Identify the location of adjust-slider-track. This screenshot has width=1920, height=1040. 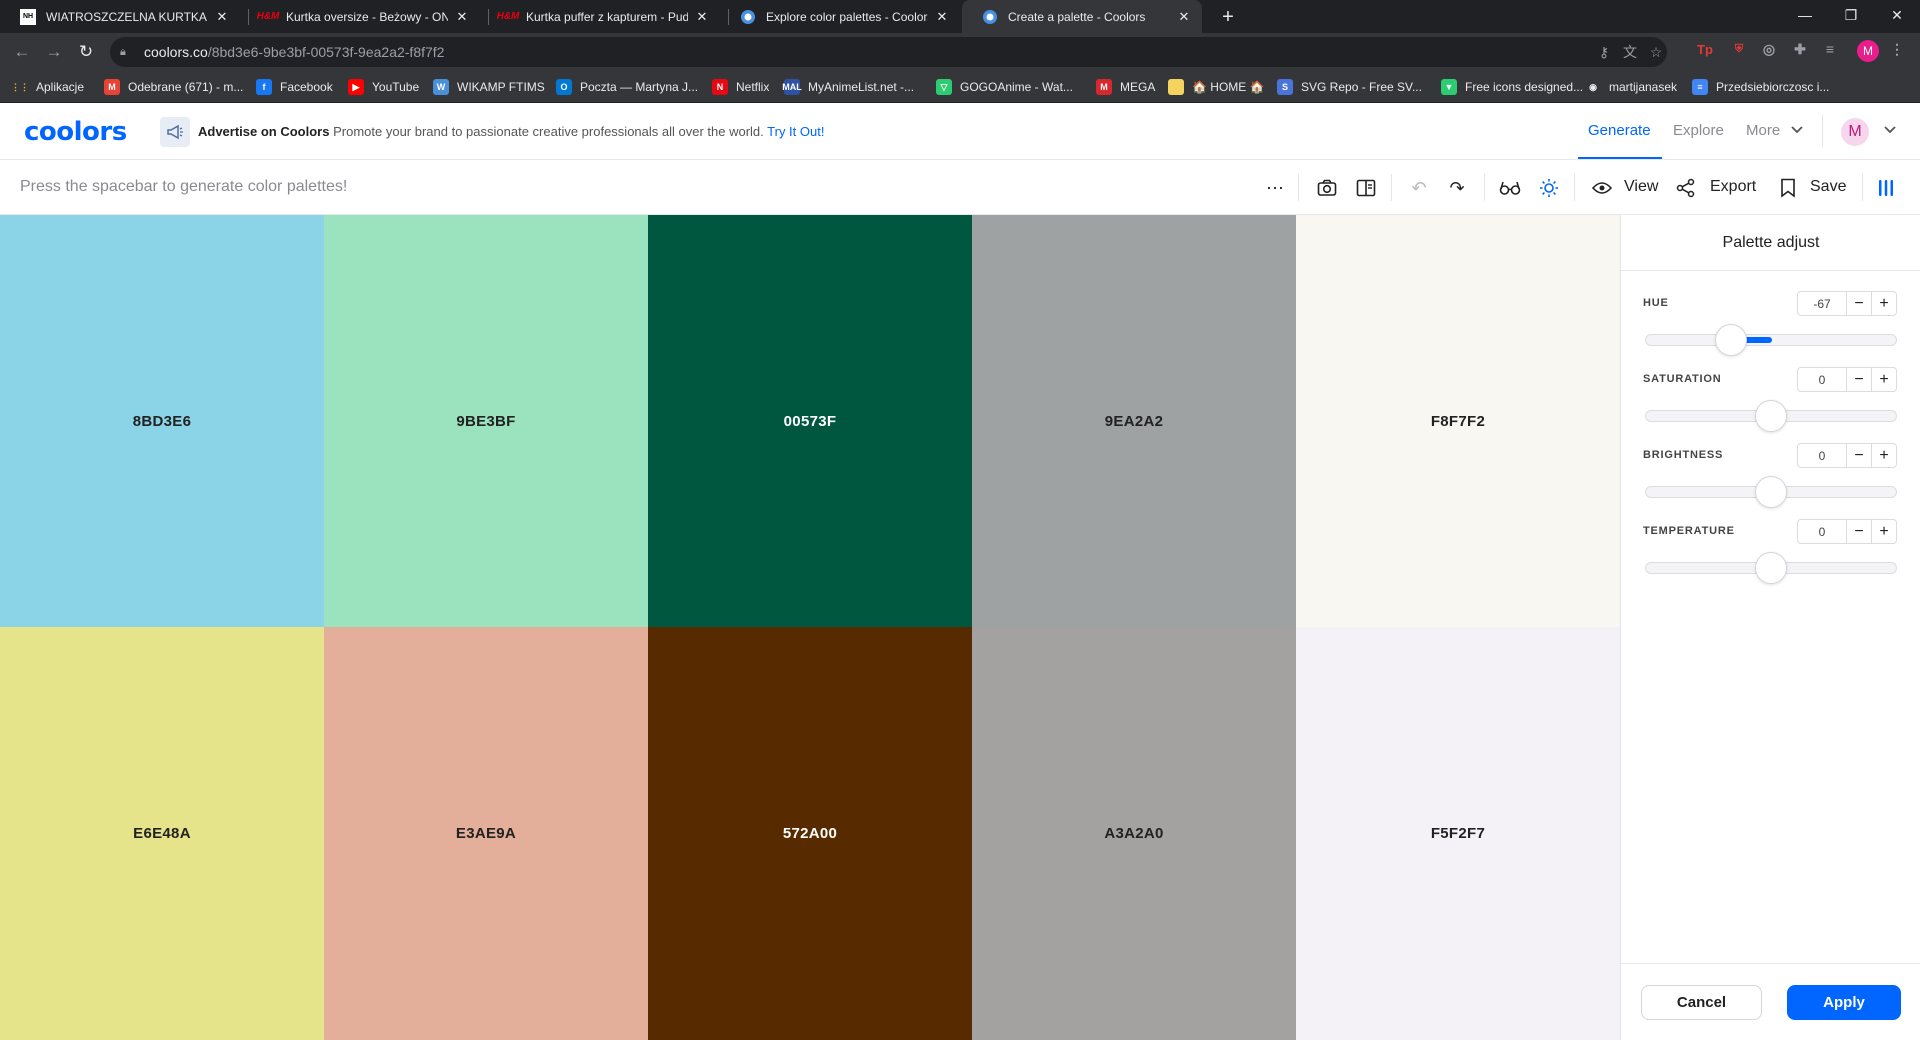
(1771, 340).